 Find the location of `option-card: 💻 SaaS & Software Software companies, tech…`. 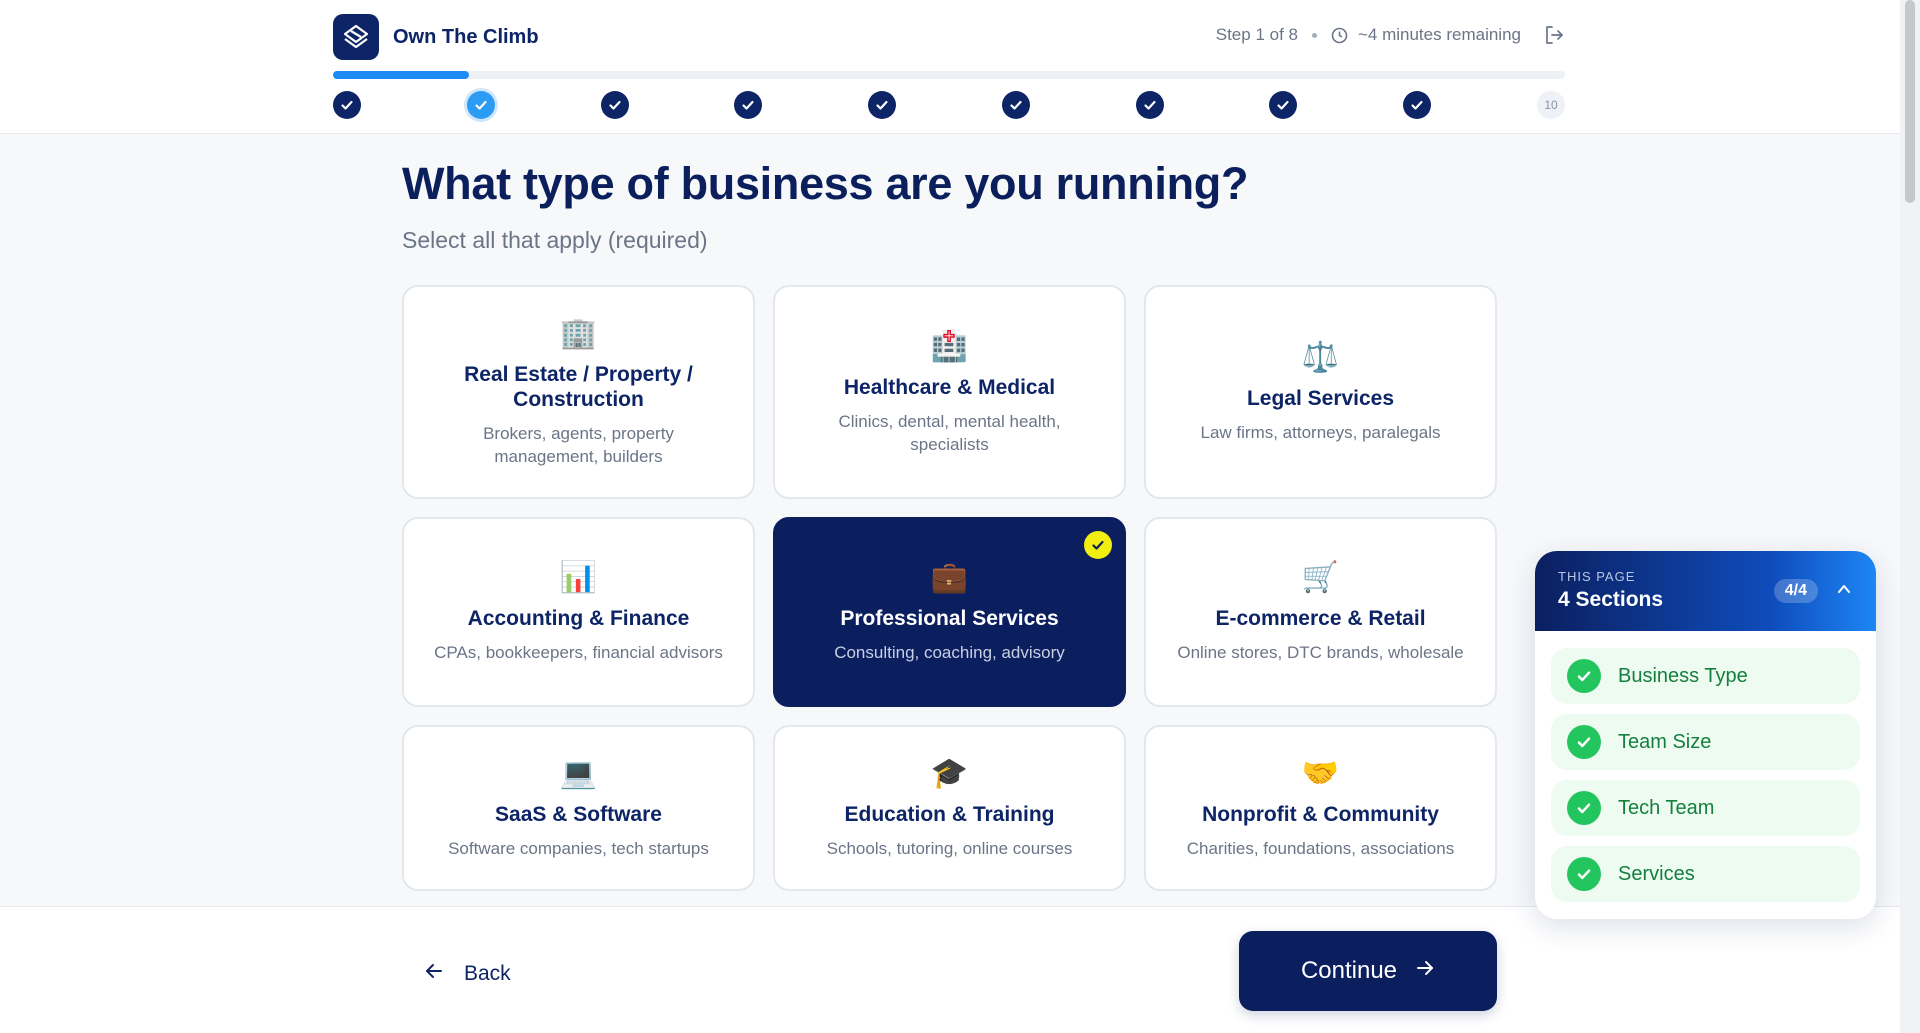

option-card: 💻 SaaS & Software Software companies, tech… is located at coordinates (578, 808).